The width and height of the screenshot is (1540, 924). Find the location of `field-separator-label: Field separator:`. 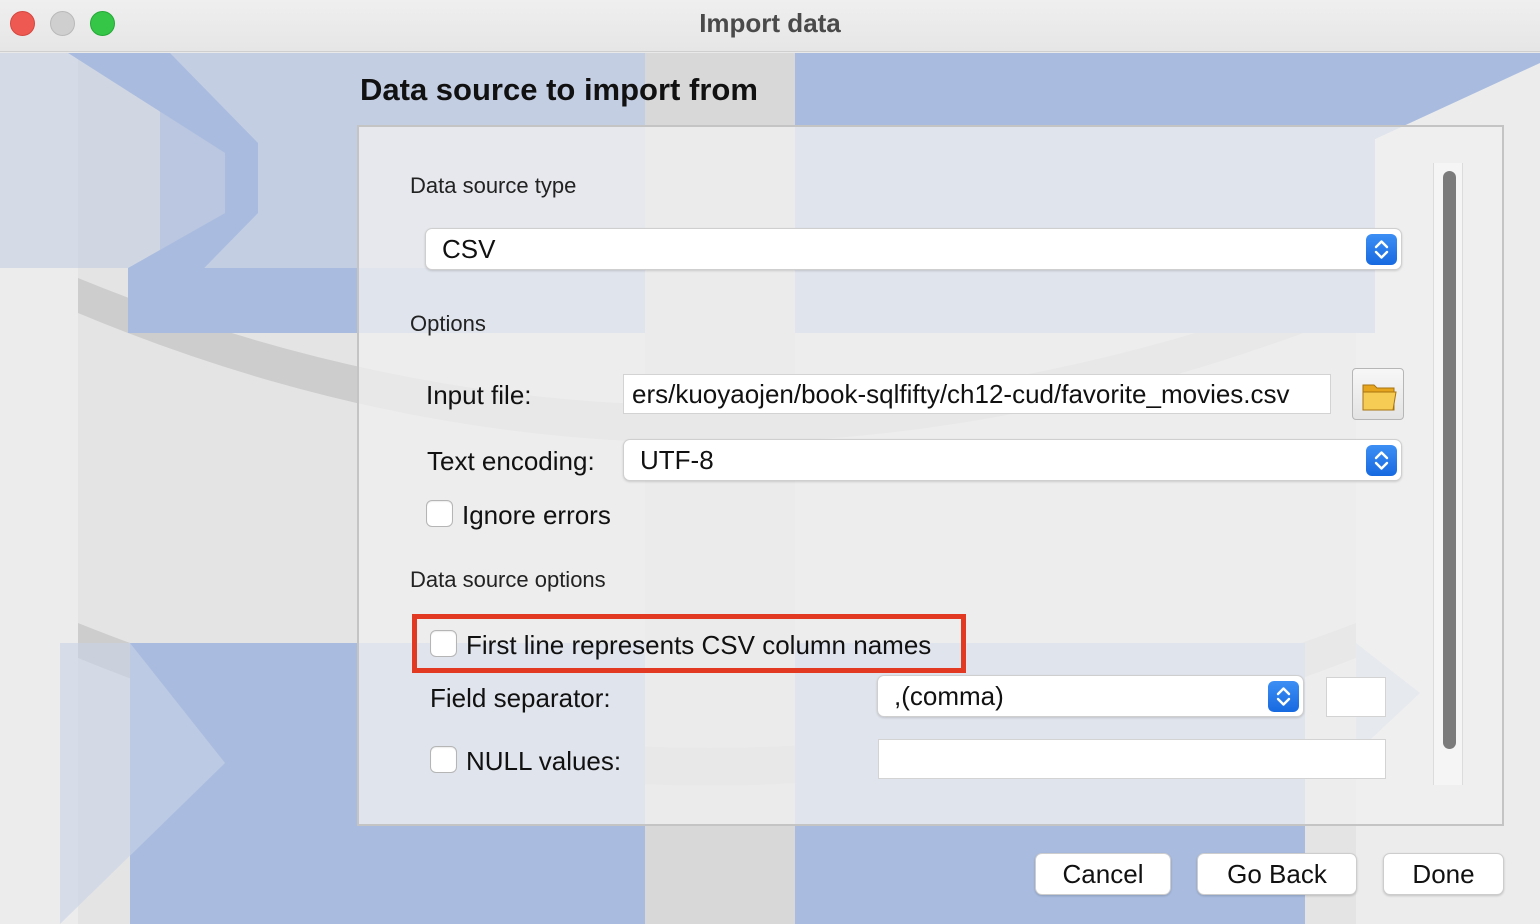

field-separator-label: Field separator: is located at coordinates (520, 698).